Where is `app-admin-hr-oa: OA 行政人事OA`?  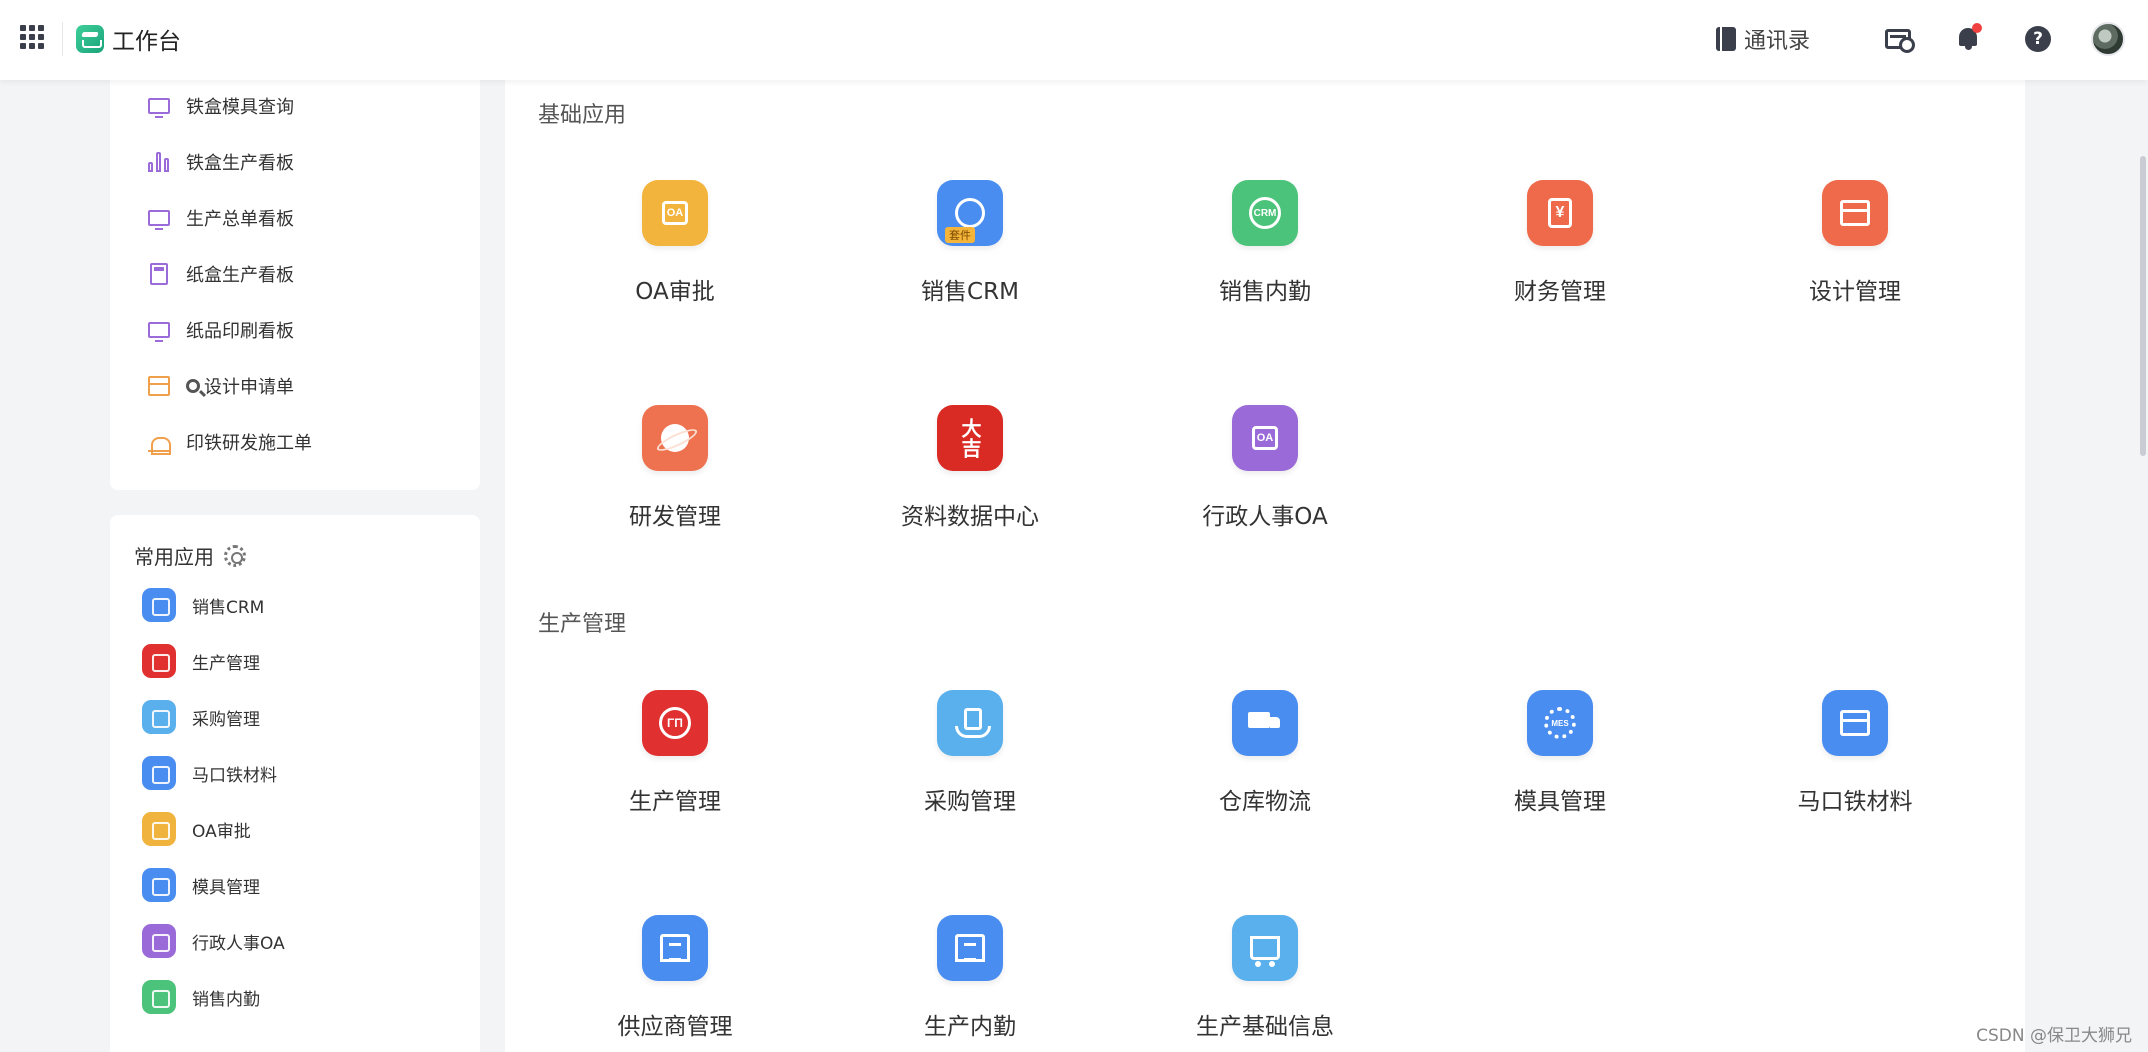
app-admin-hr-oa: OA 行政人事OA is located at coordinates (1265, 480).